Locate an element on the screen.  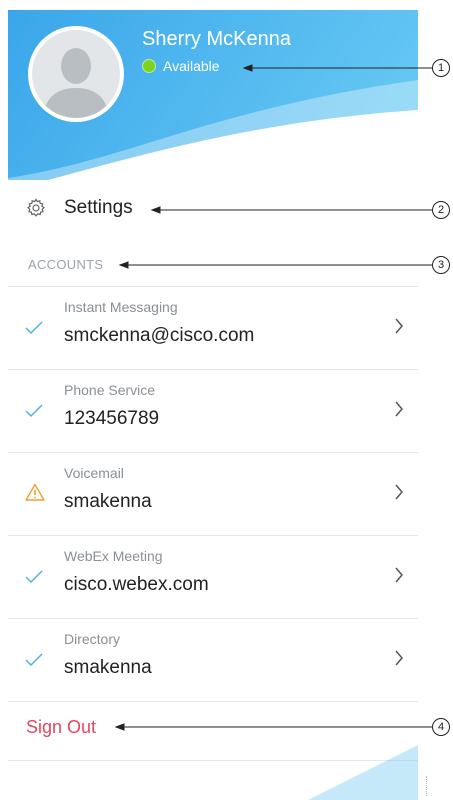
callout-3: 3 is located at coordinates (441, 265).